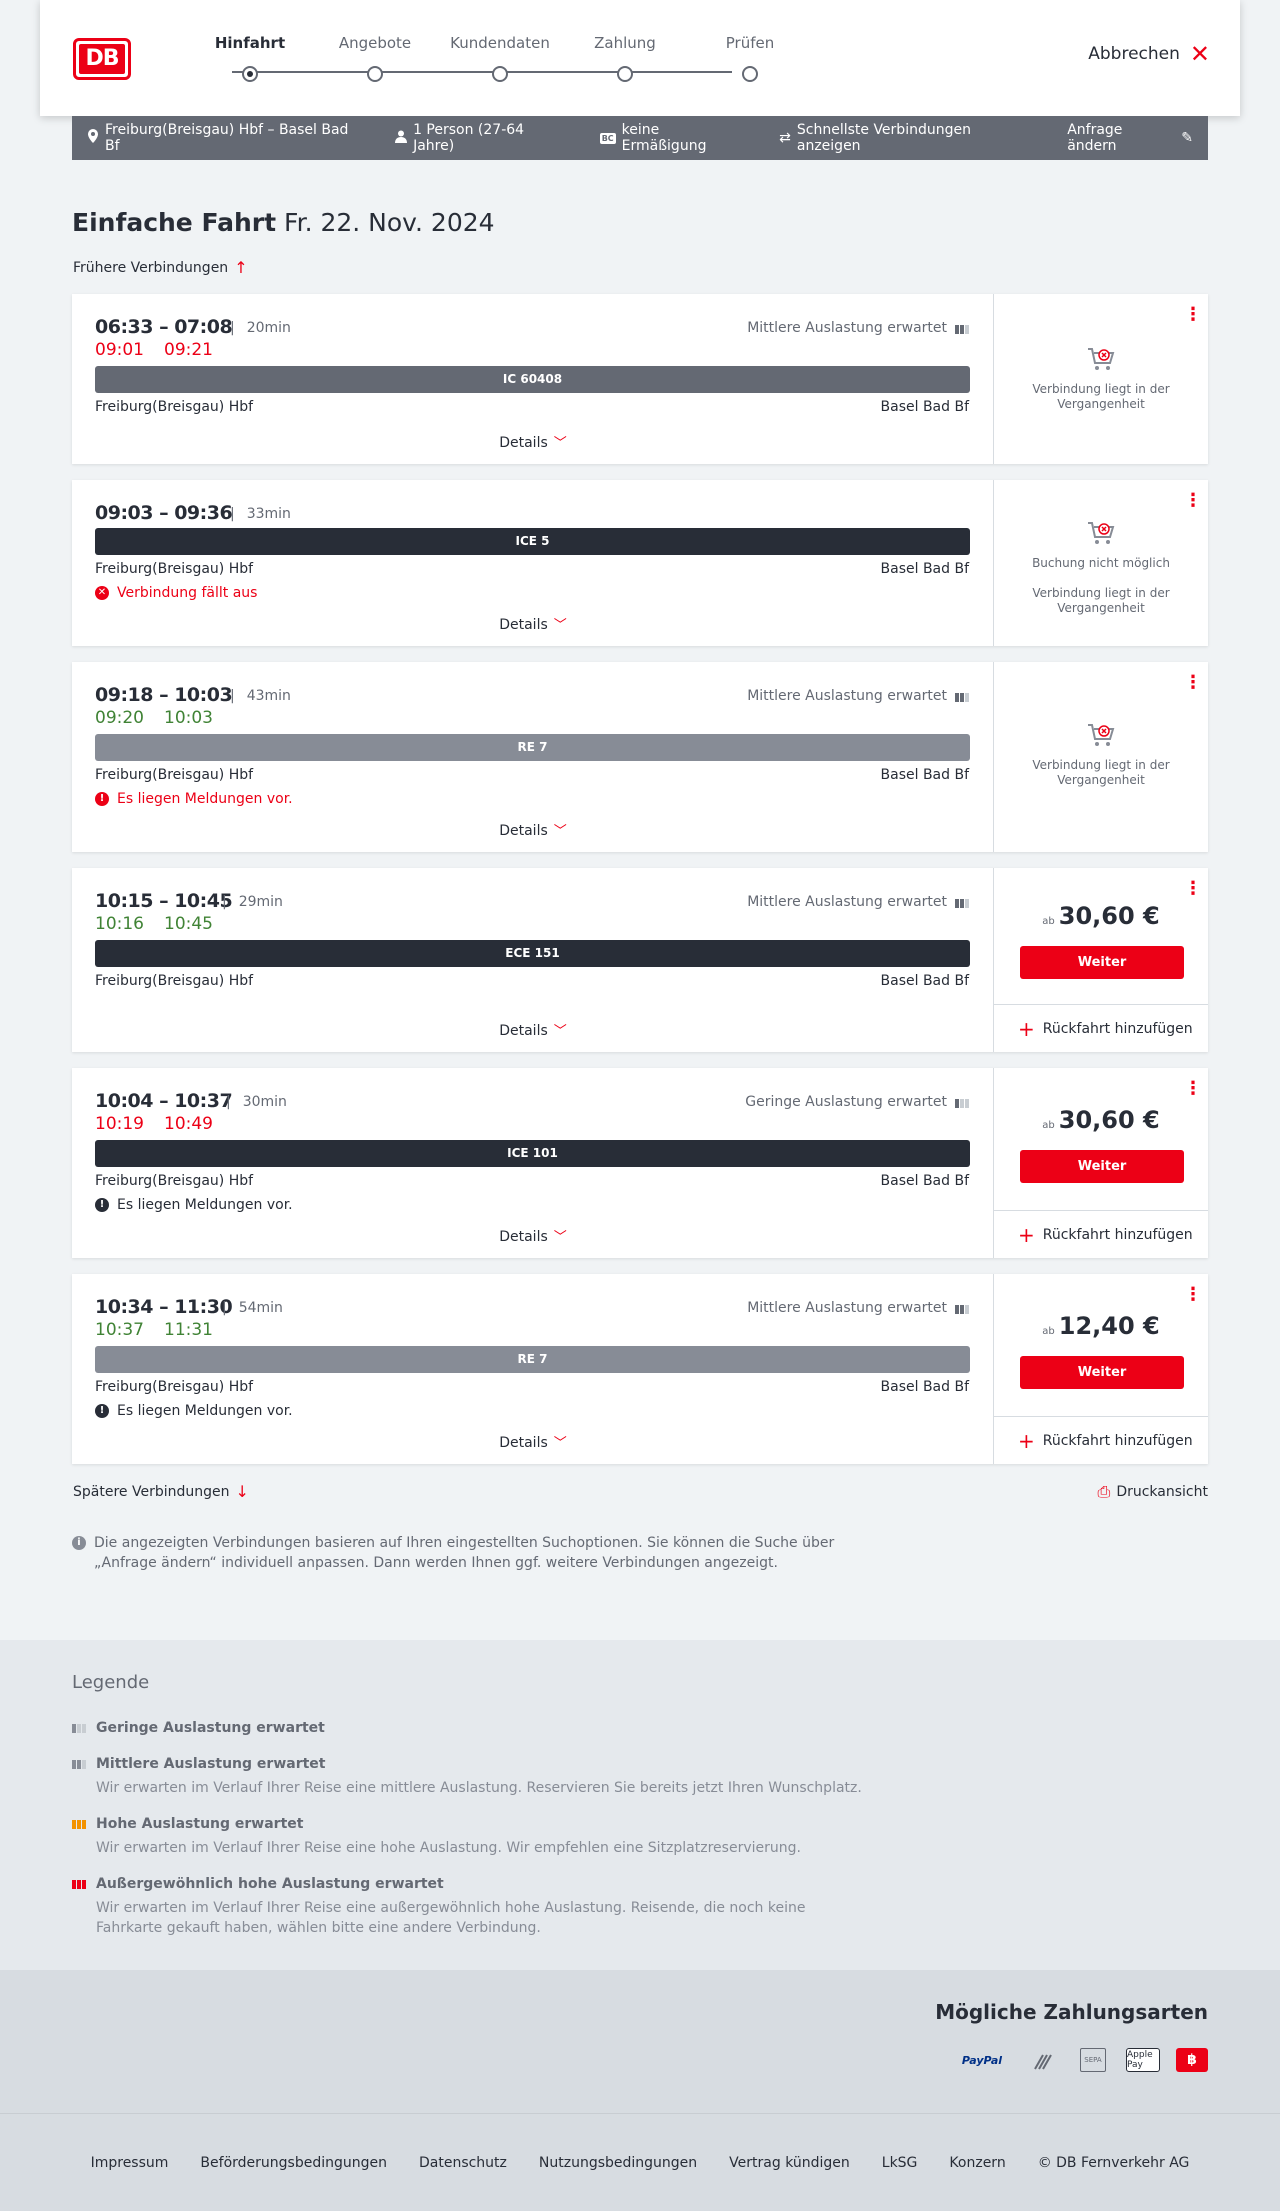  I want to click on step-hinfahrt: Hinfahrt, so click(250, 58).